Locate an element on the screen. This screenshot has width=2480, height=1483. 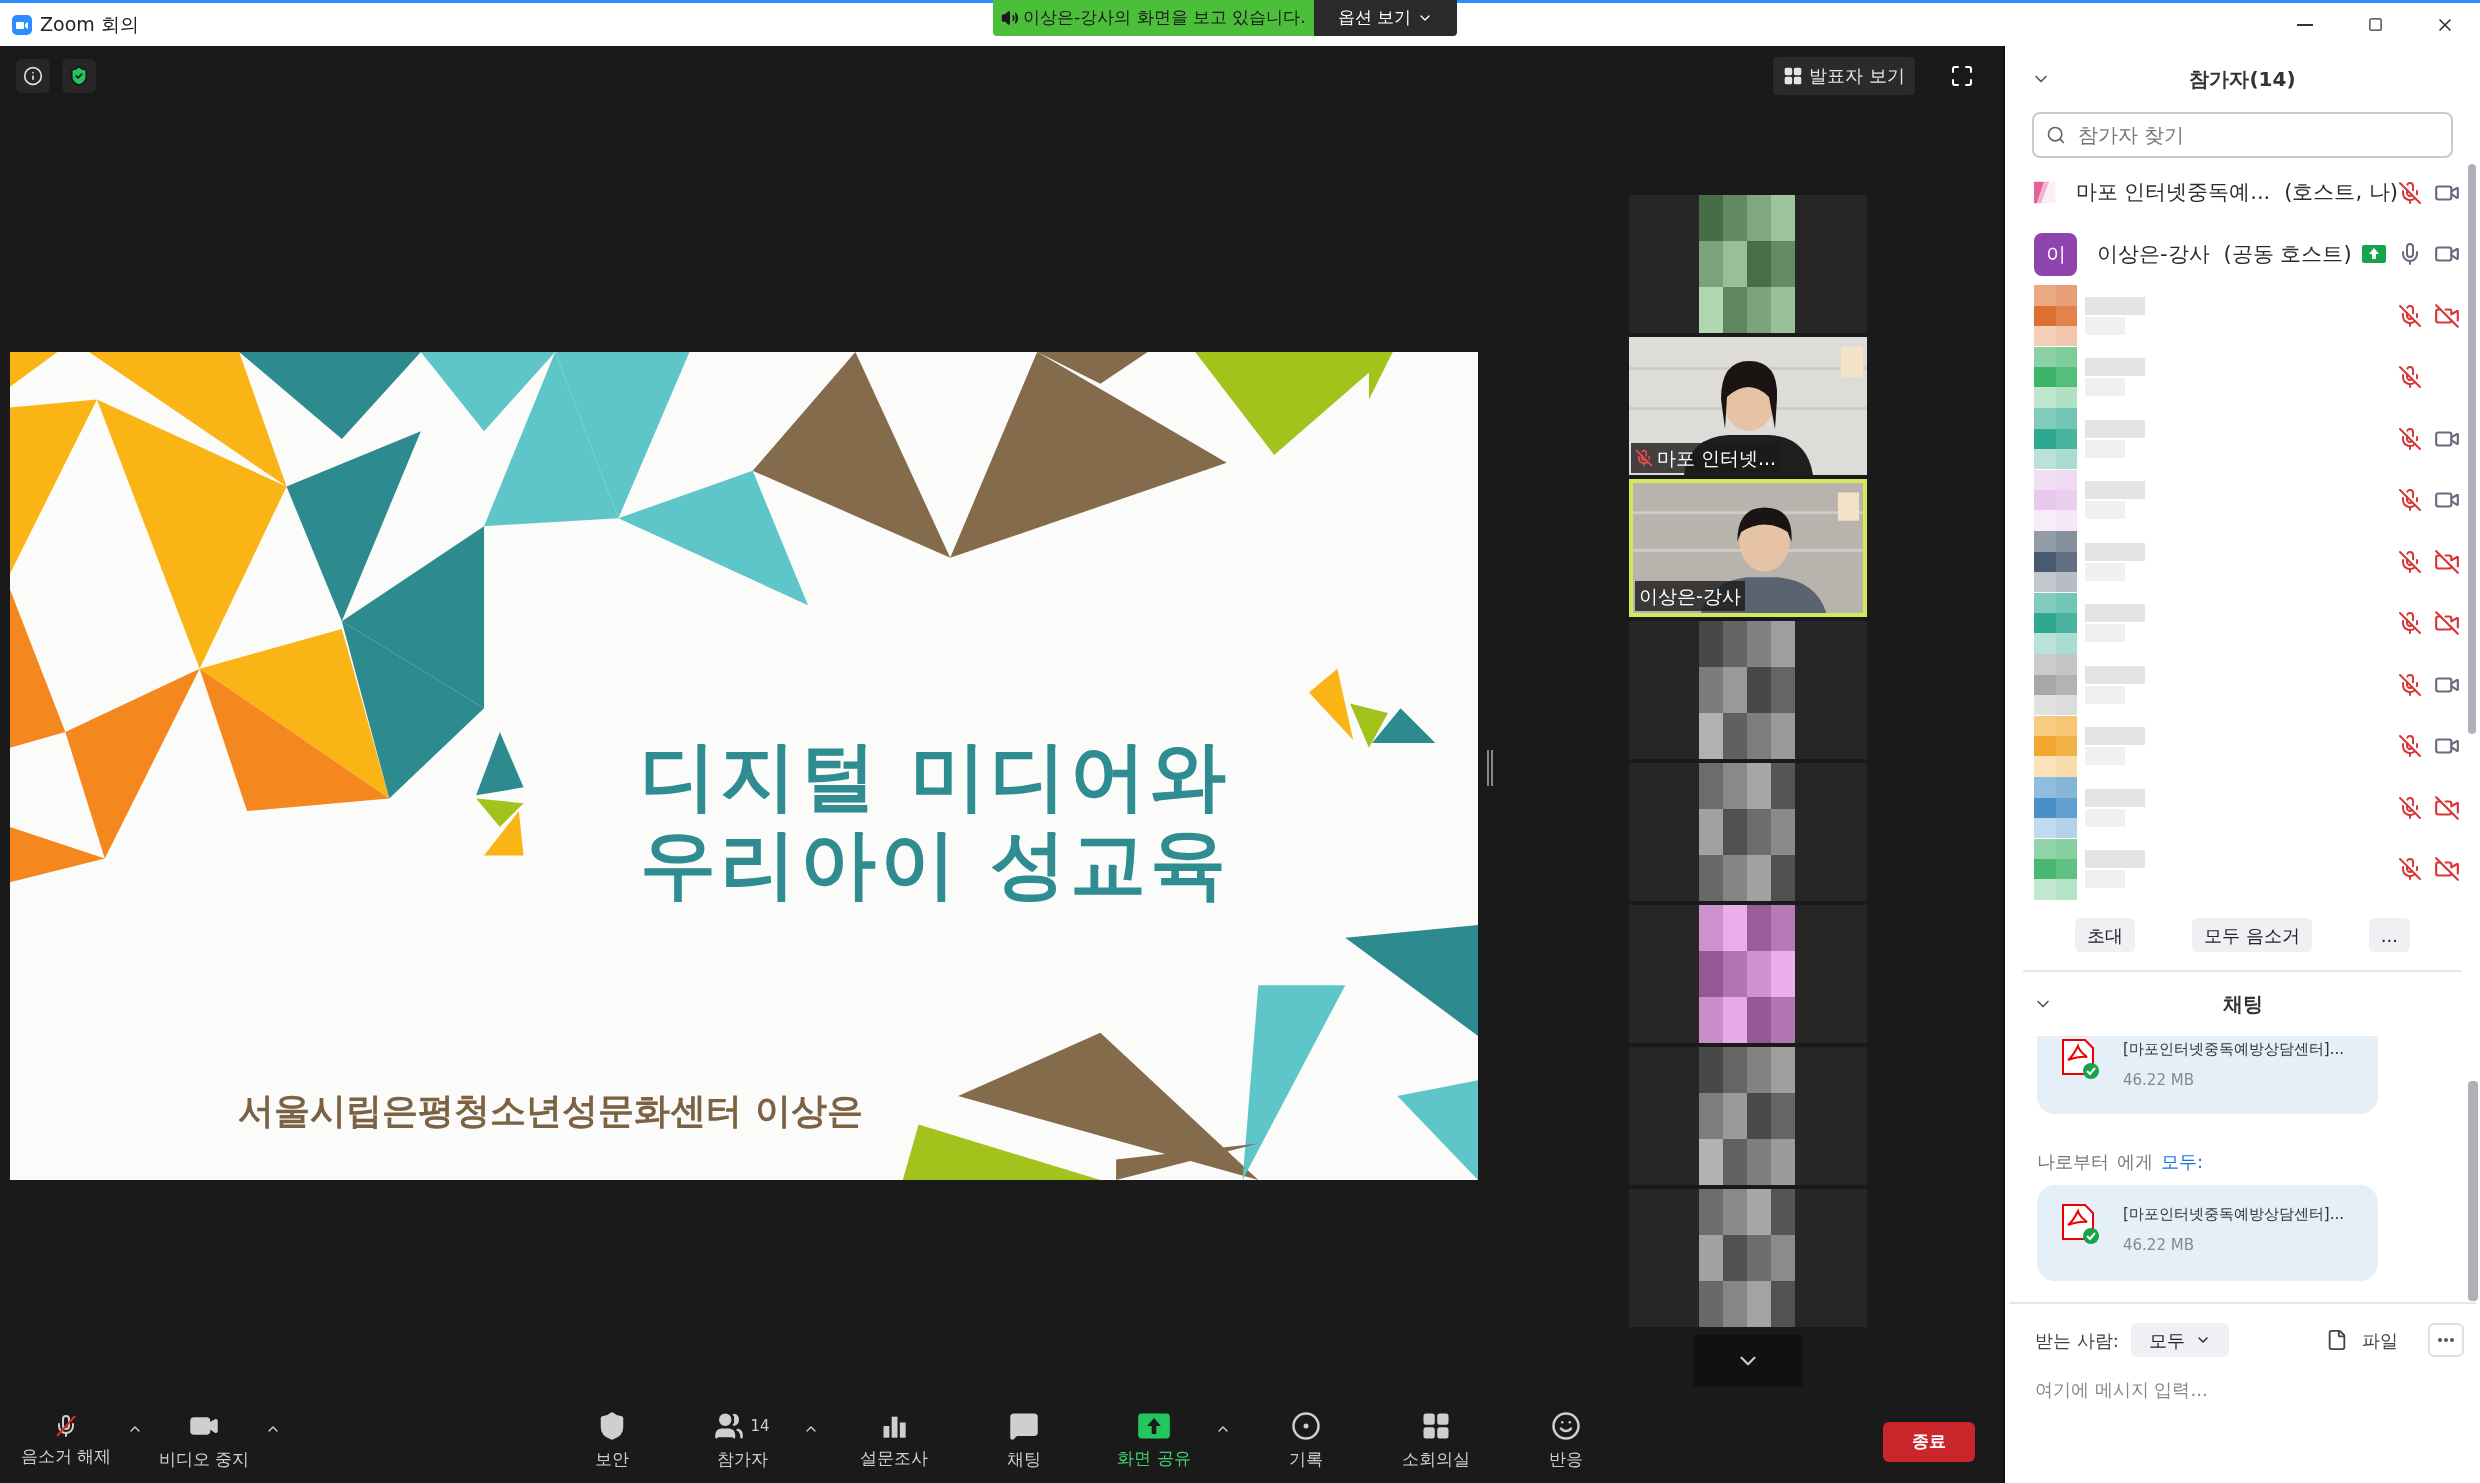
participant-role: (호스트, 나) is located at coordinates (2341, 192).